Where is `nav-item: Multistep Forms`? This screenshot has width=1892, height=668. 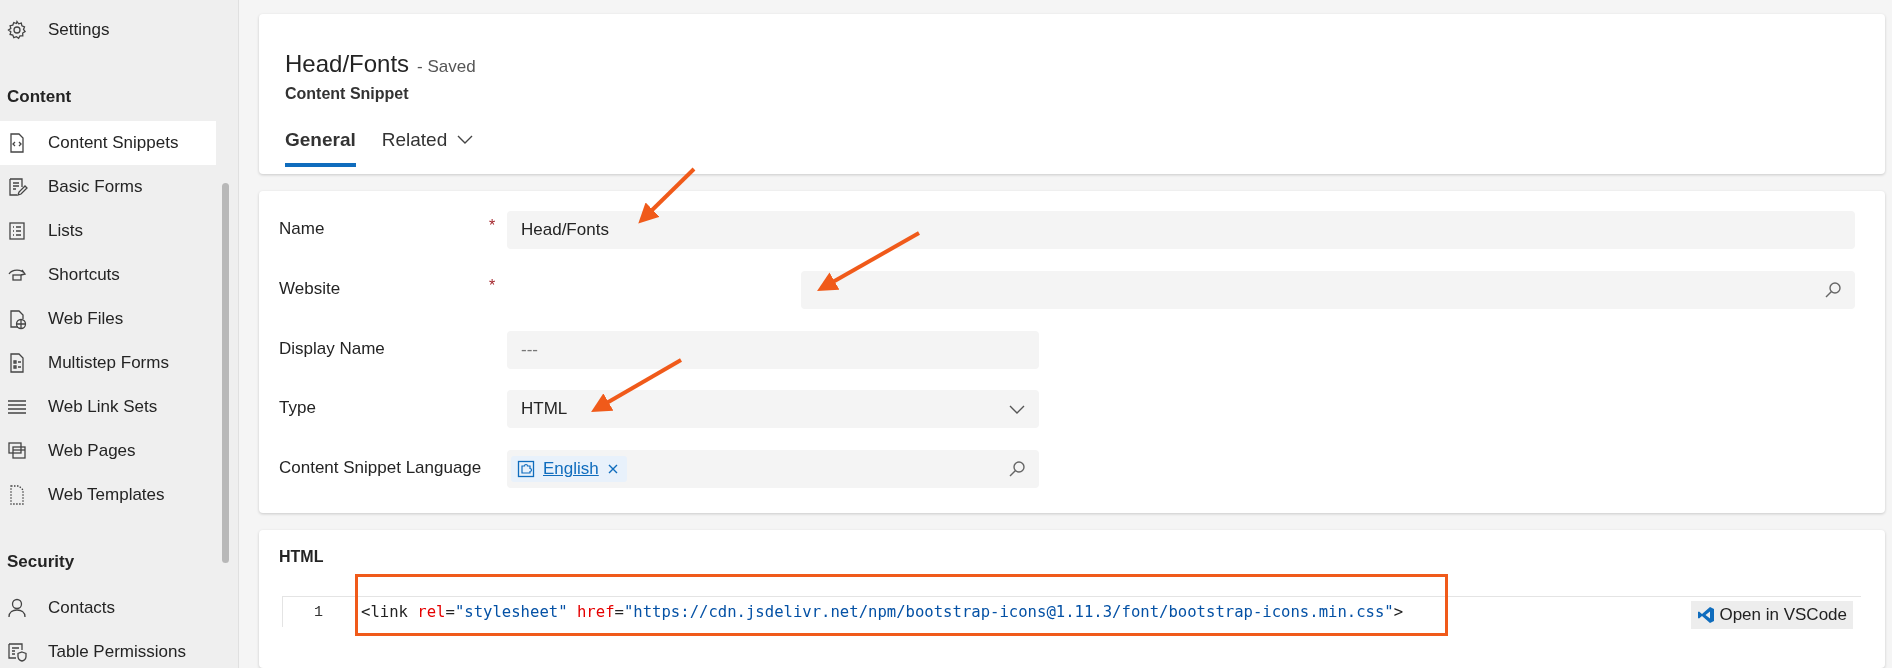
nav-item: Multistep Forms is located at coordinates (108, 363).